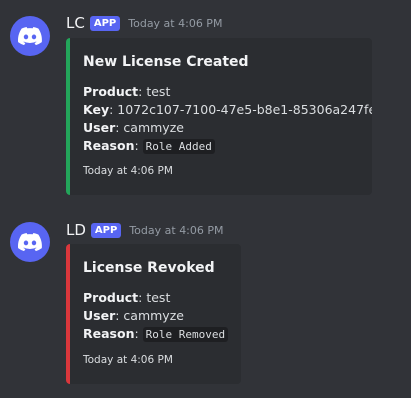 This screenshot has height=398, width=411. What do you see at coordinates (75, 23) in the screenshot?
I see `username: LC` at bounding box center [75, 23].